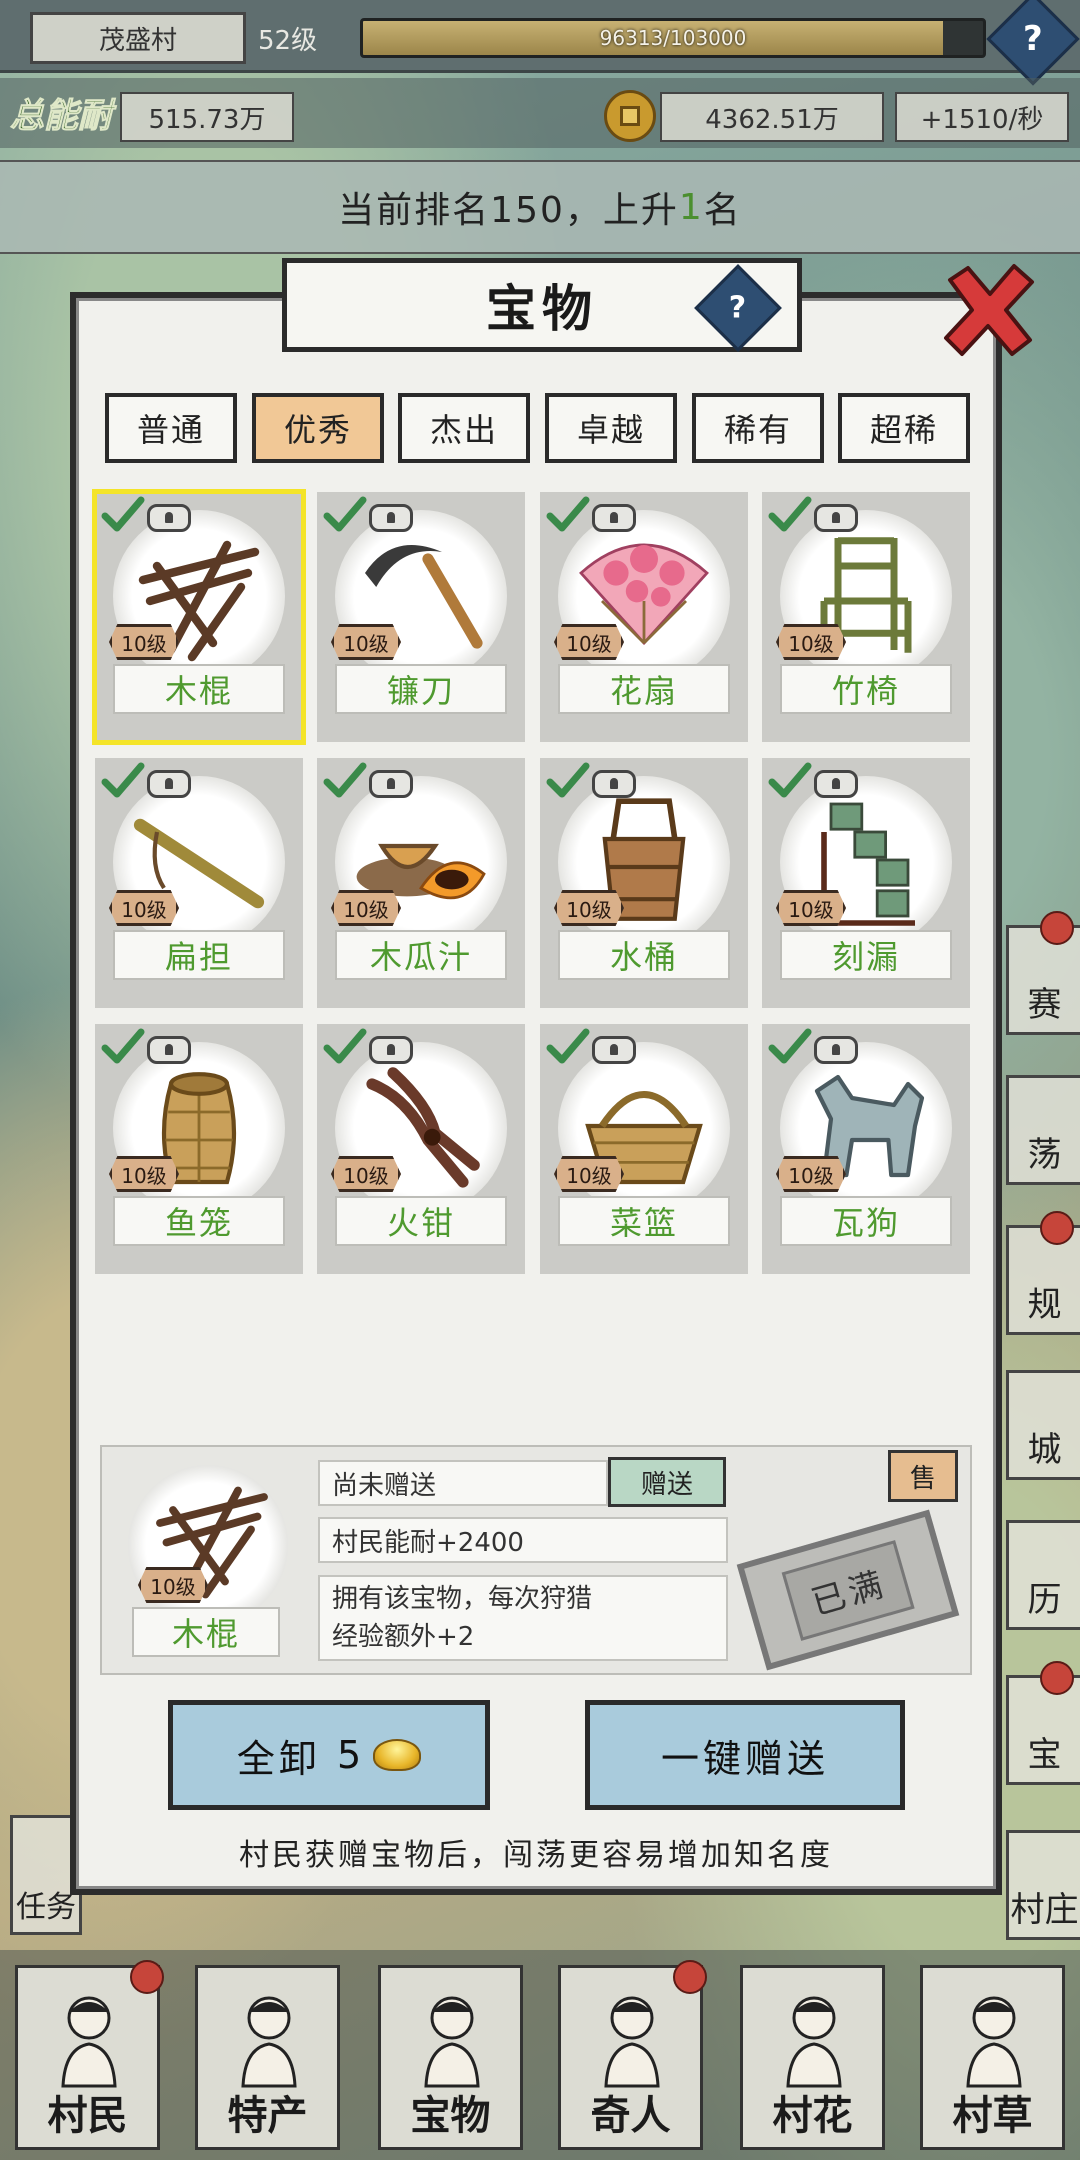 The image size is (1080, 2160). Describe the element at coordinates (523, 1540) in the screenshot. I see `bonus-line: 村民能耐+2400` at that location.